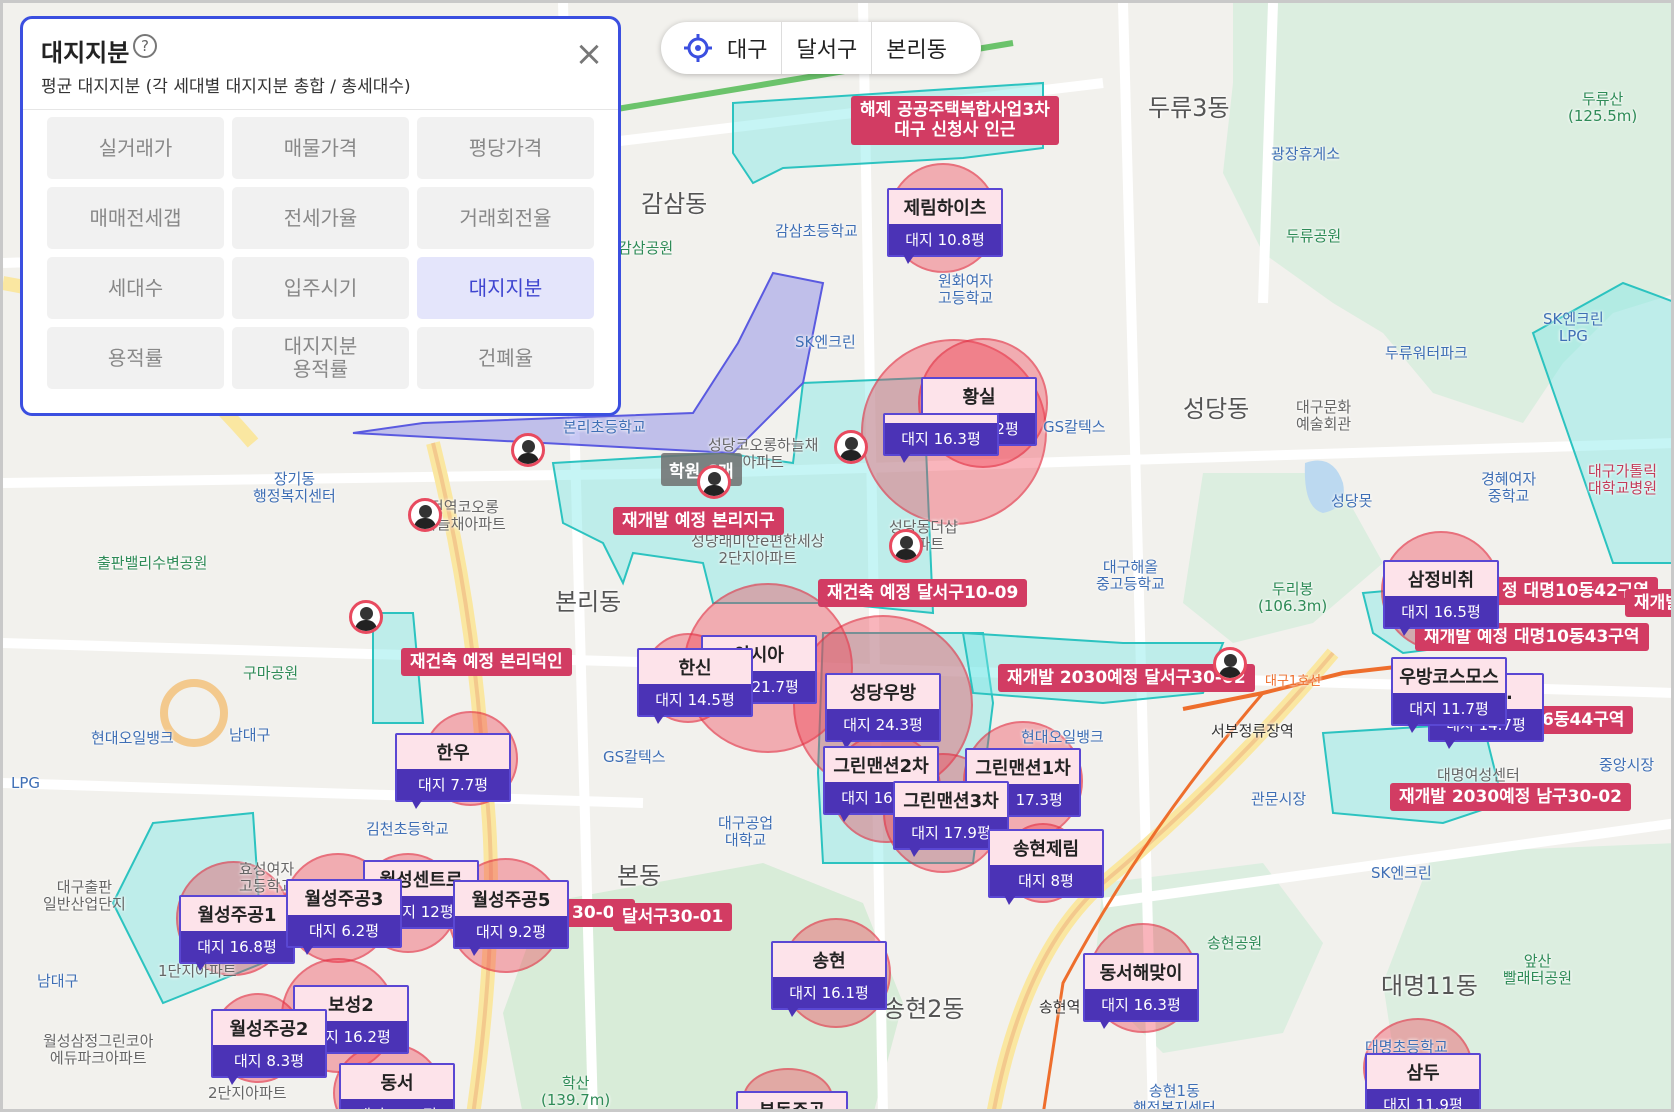 The image size is (1674, 1112). I want to click on option-floor-area-ratio: 용적률, so click(135, 358).